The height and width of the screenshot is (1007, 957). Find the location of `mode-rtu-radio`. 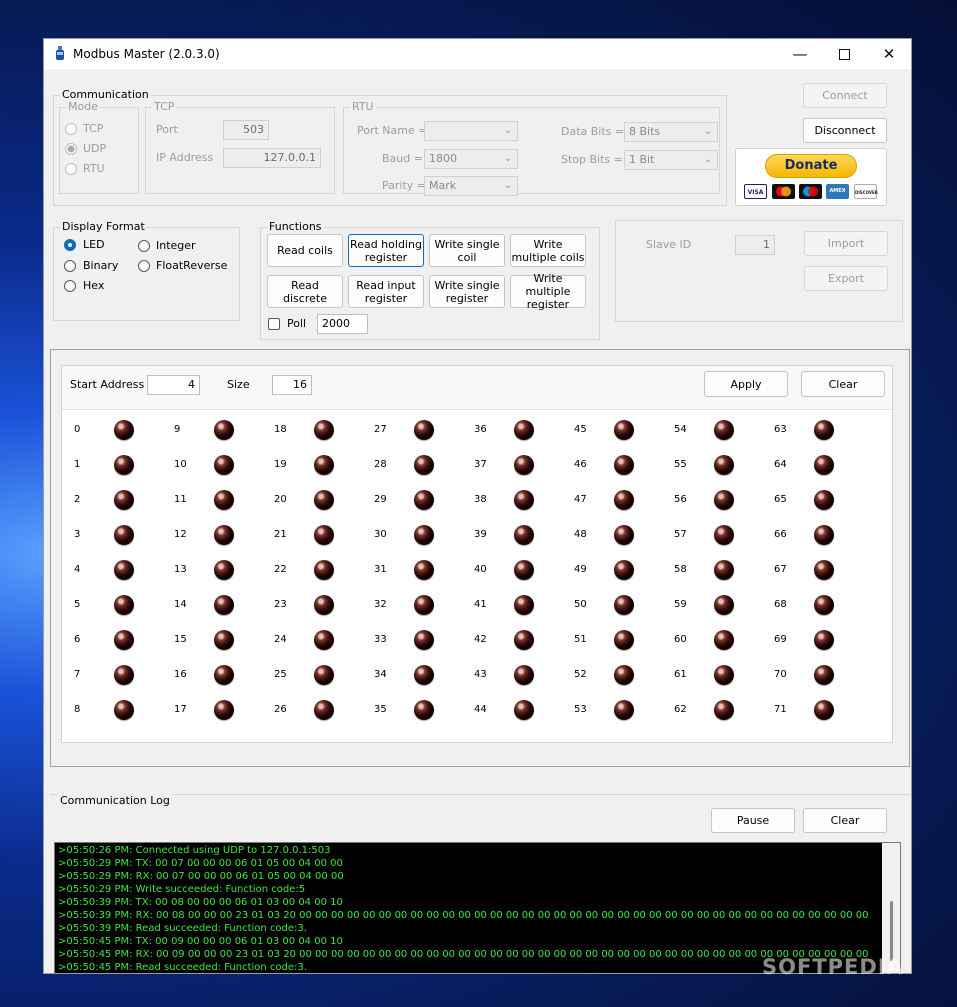

mode-rtu-radio is located at coordinates (71, 169).